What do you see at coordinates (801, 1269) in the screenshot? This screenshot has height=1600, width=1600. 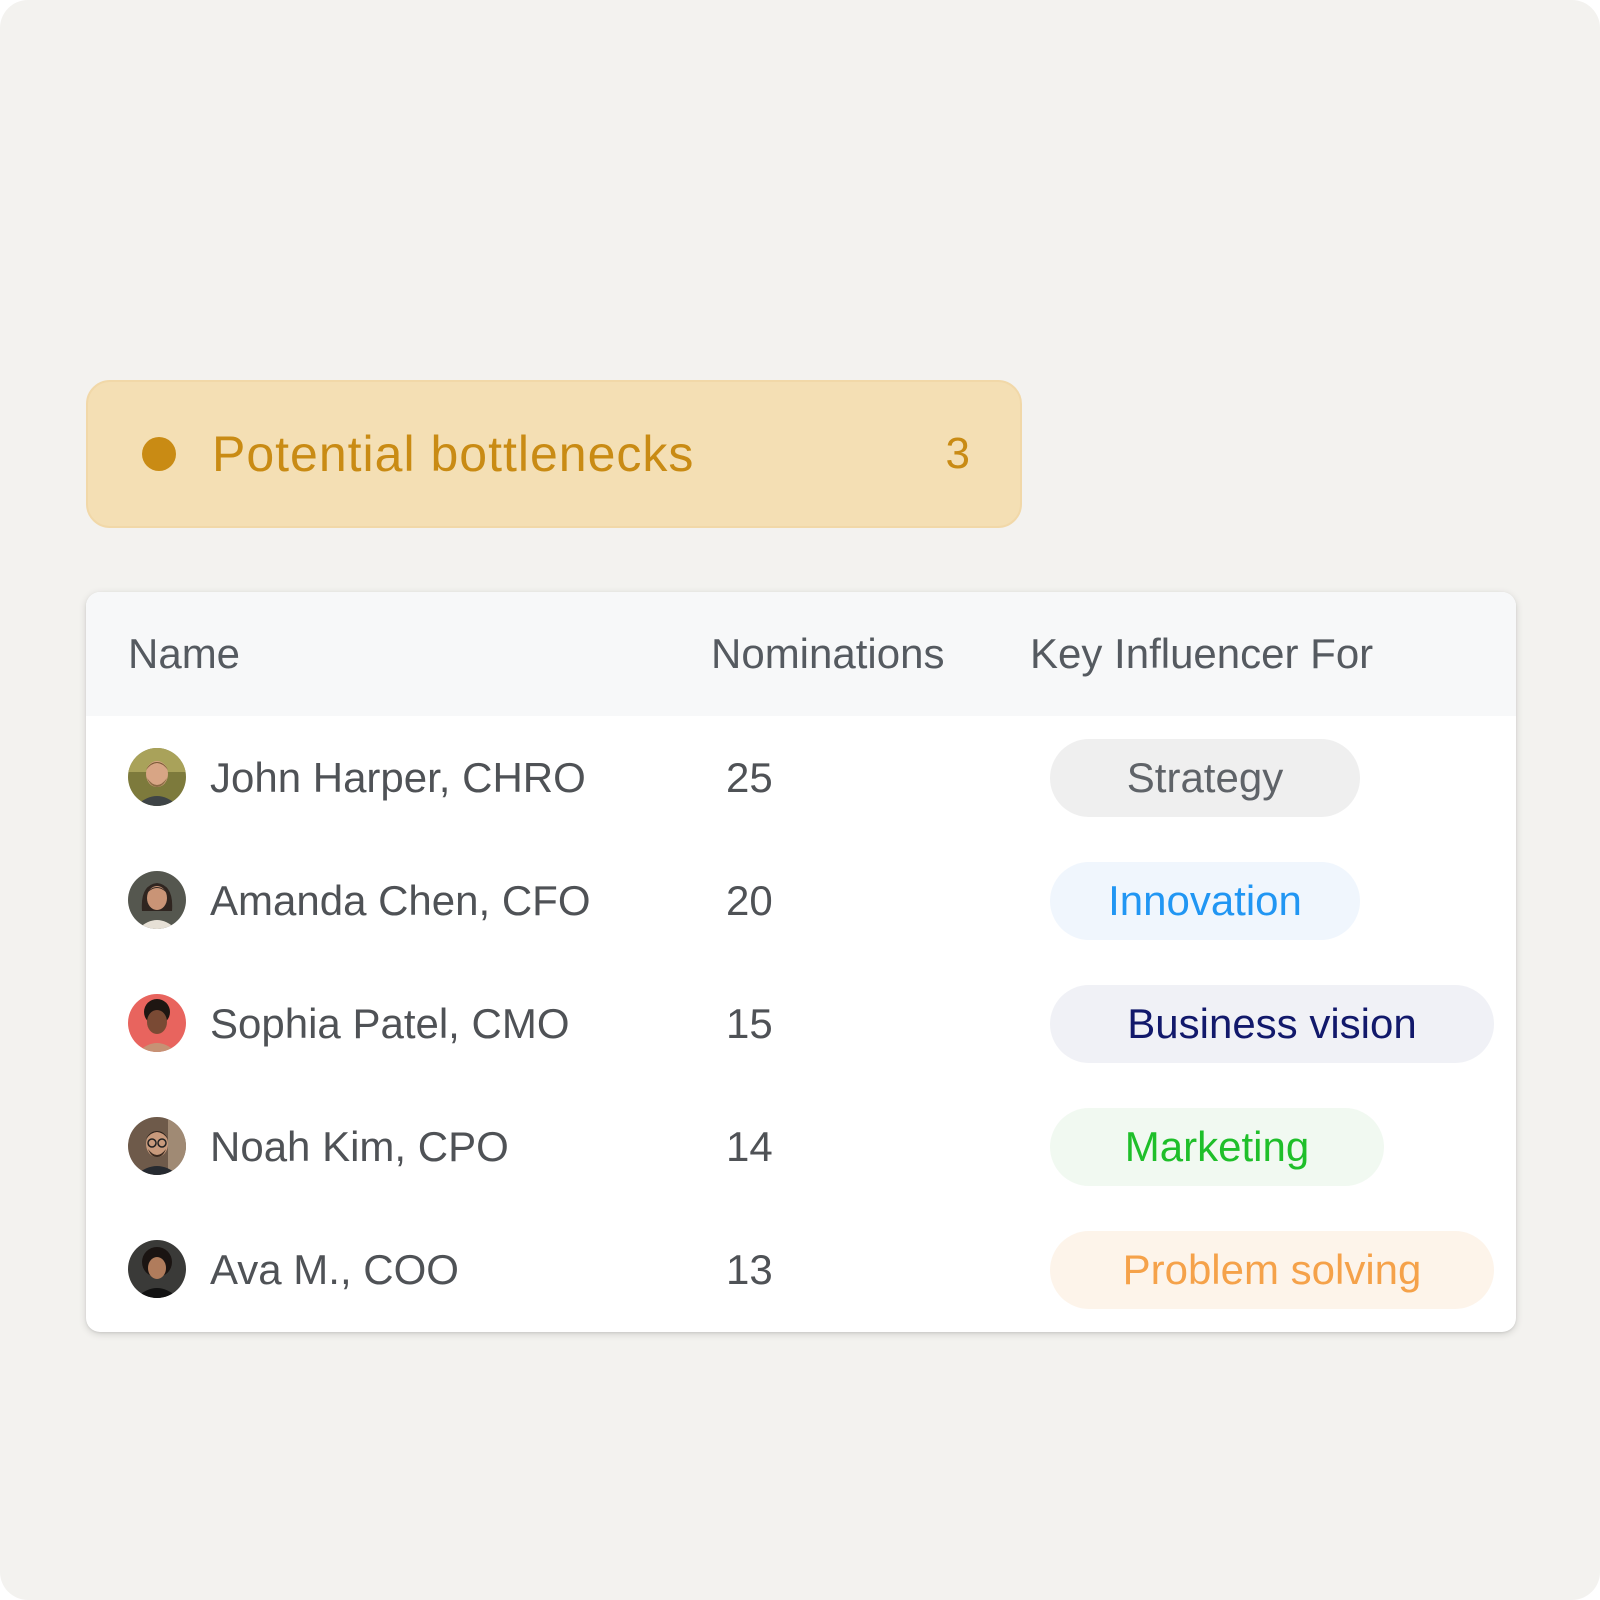 I see `table-row: Ava M., COO 13 Problem solving` at bounding box center [801, 1269].